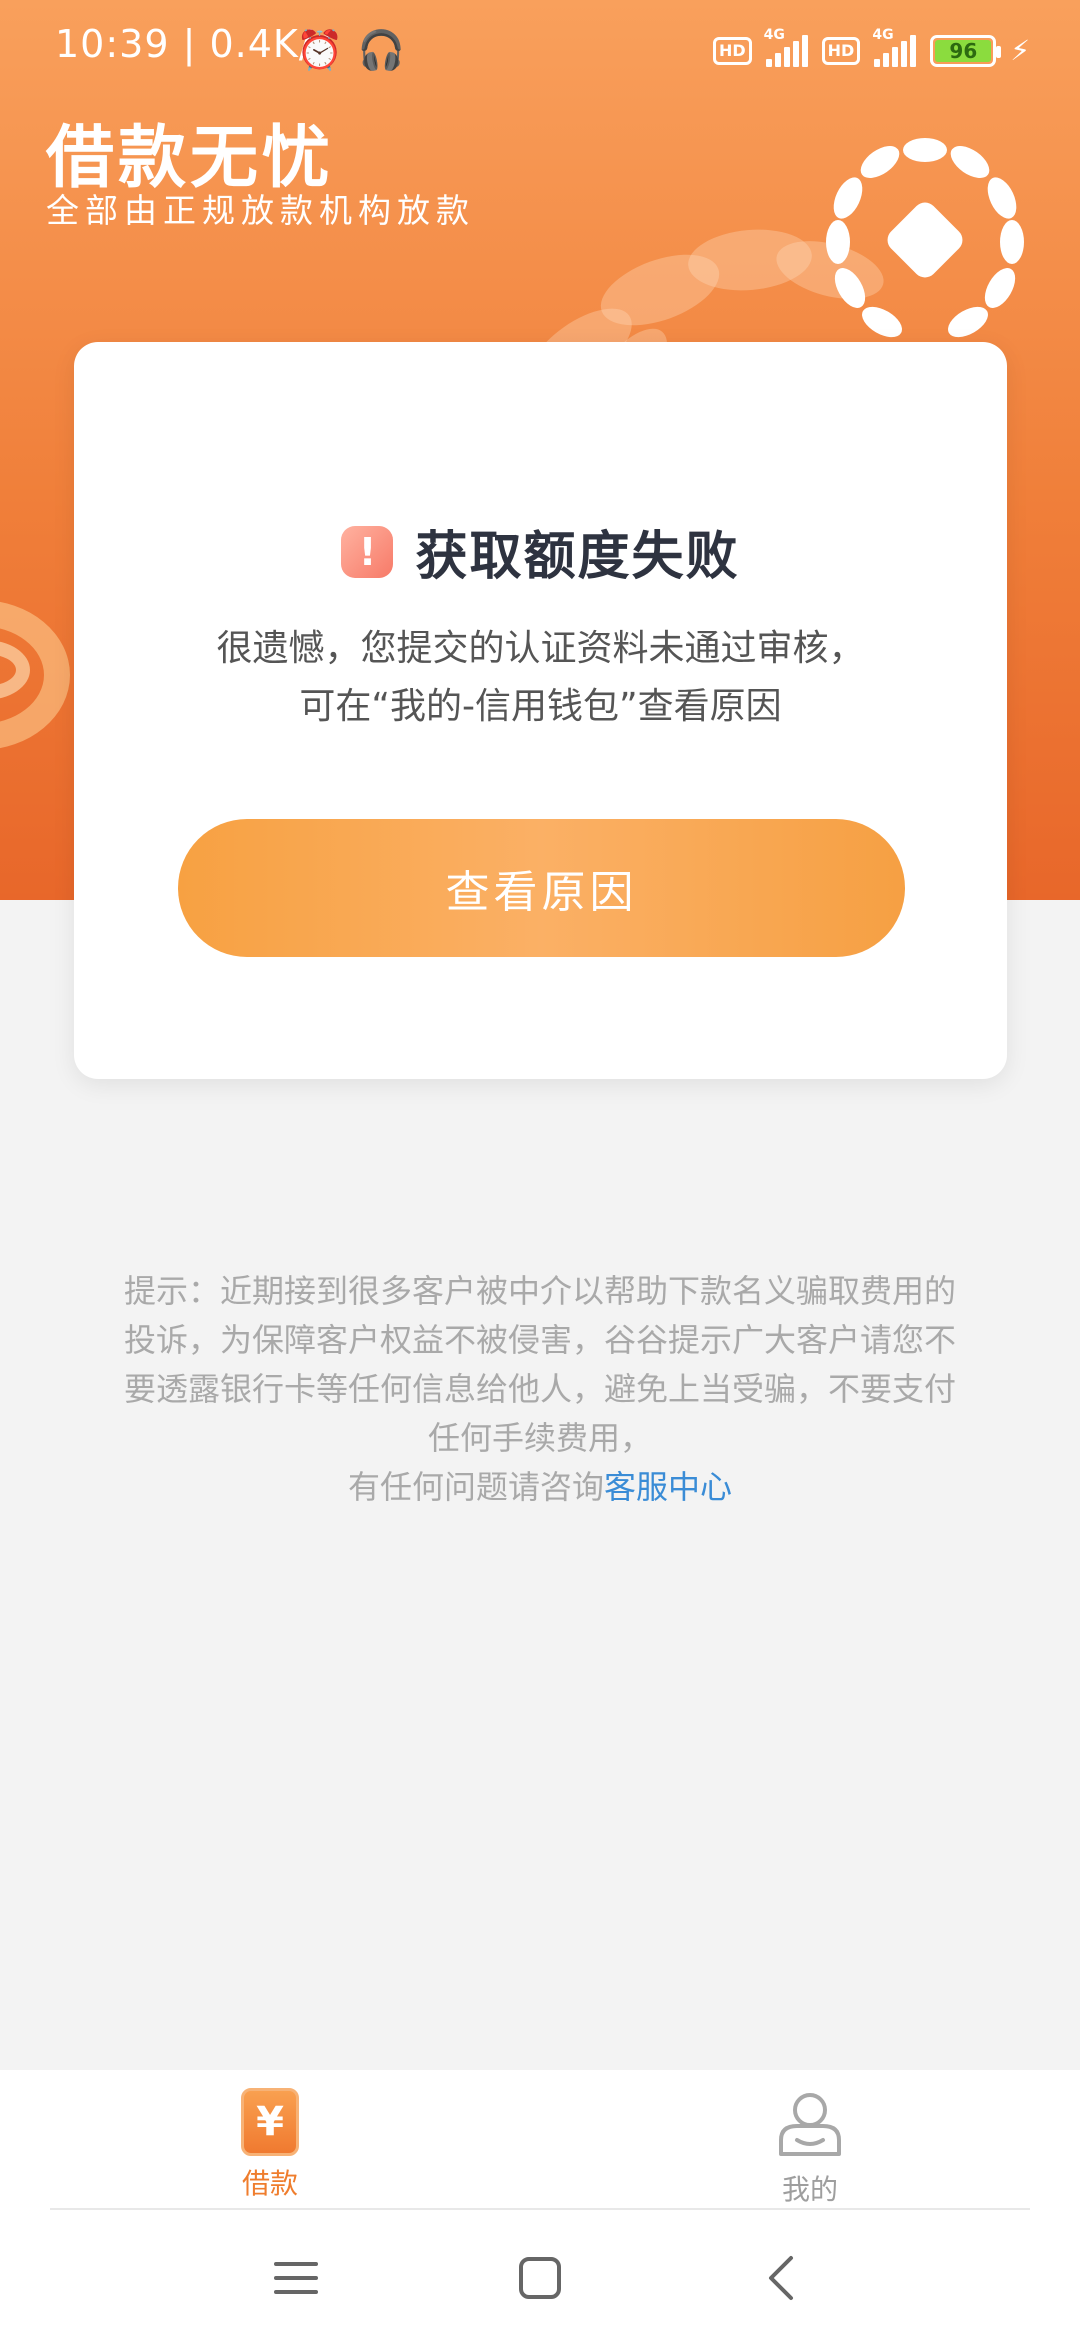 This screenshot has height=2340, width=1080. What do you see at coordinates (475, 1487) in the screenshot?
I see `tip-contact-prefix: 有任何问题请咨询` at bounding box center [475, 1487].